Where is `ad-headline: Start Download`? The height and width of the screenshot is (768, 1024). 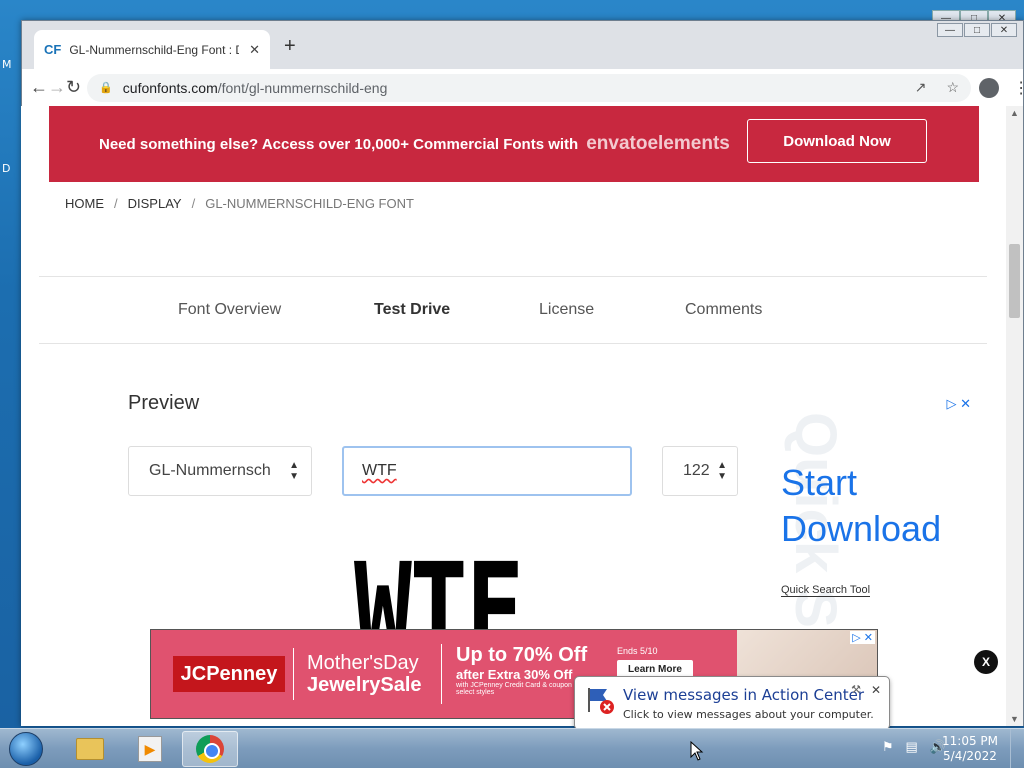
ad-headline: Start Download is located at coordinates (861, 506).